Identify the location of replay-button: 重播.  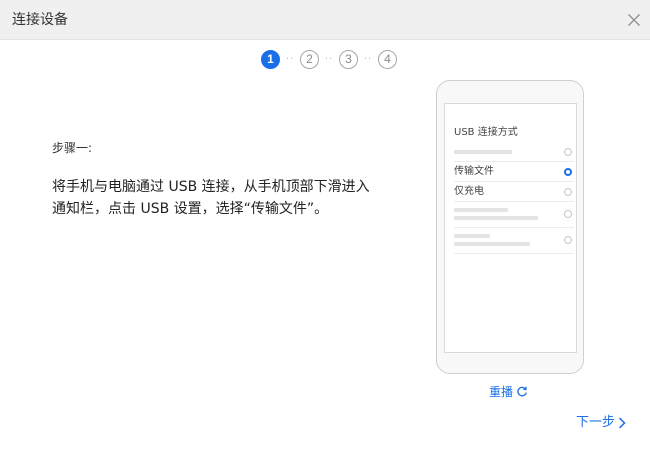
(508, 392).